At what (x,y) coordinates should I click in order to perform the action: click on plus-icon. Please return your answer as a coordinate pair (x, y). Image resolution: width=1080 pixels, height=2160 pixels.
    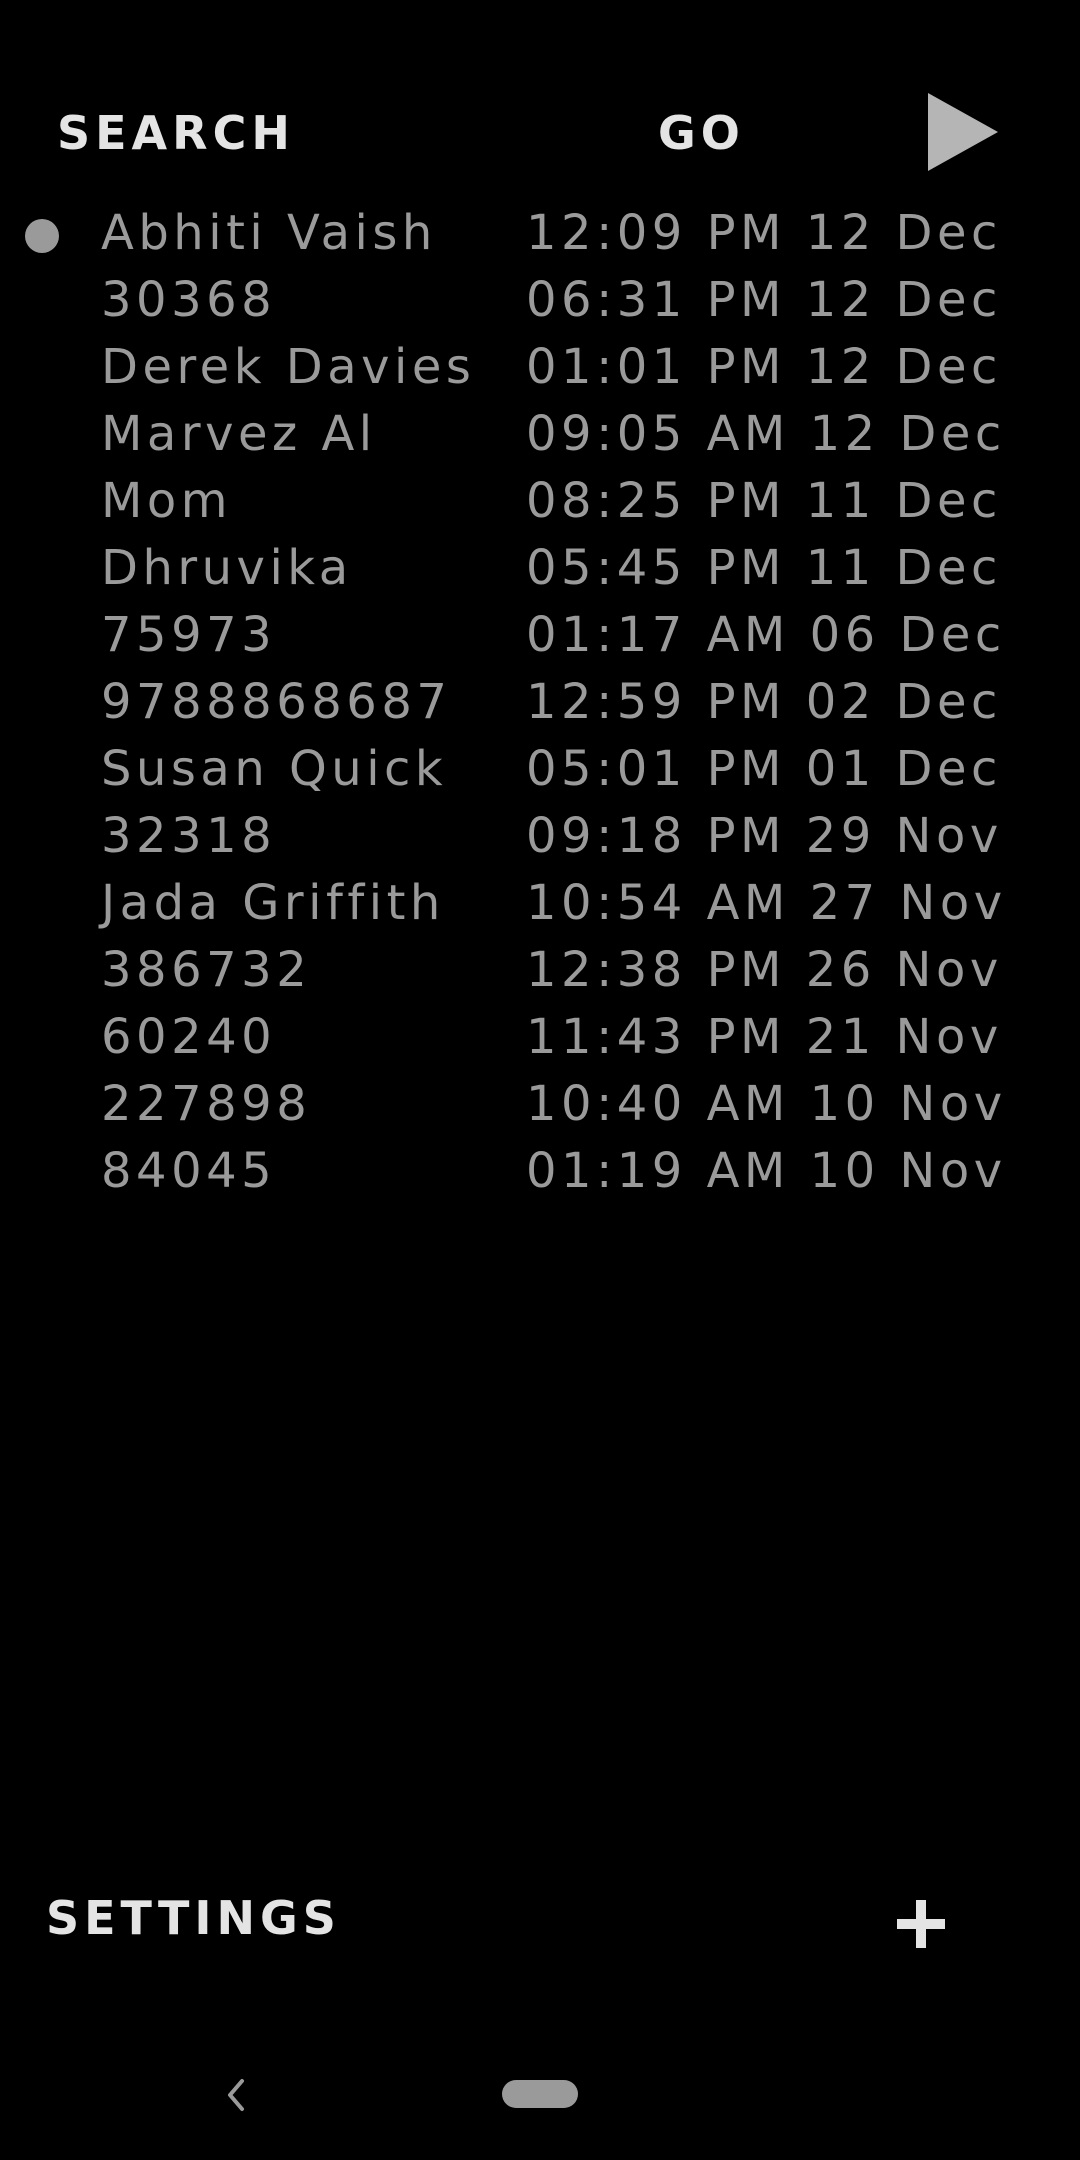
    Looking at the image, I should click on (921, 1924).